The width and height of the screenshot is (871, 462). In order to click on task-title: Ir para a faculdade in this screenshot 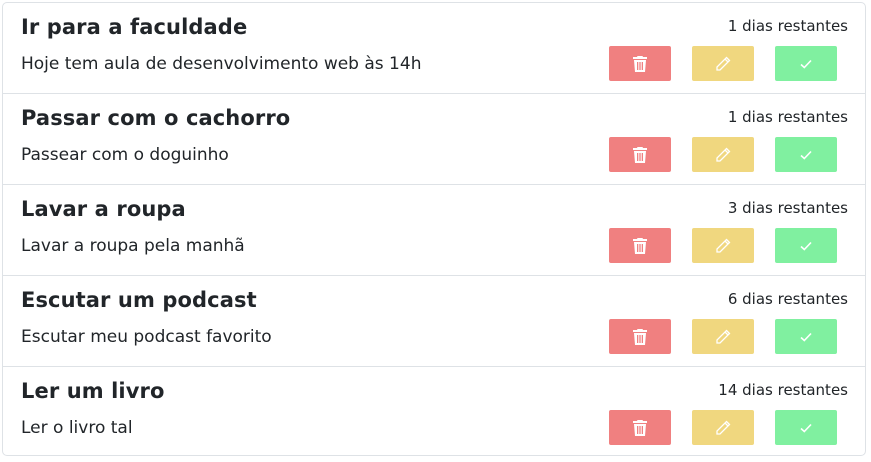, I will do `click(134, 27)`.